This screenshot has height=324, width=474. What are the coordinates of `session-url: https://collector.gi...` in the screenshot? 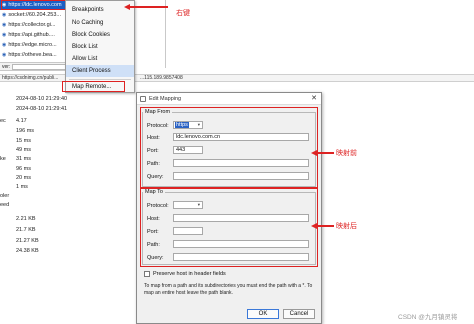 It's located at (32, 25).